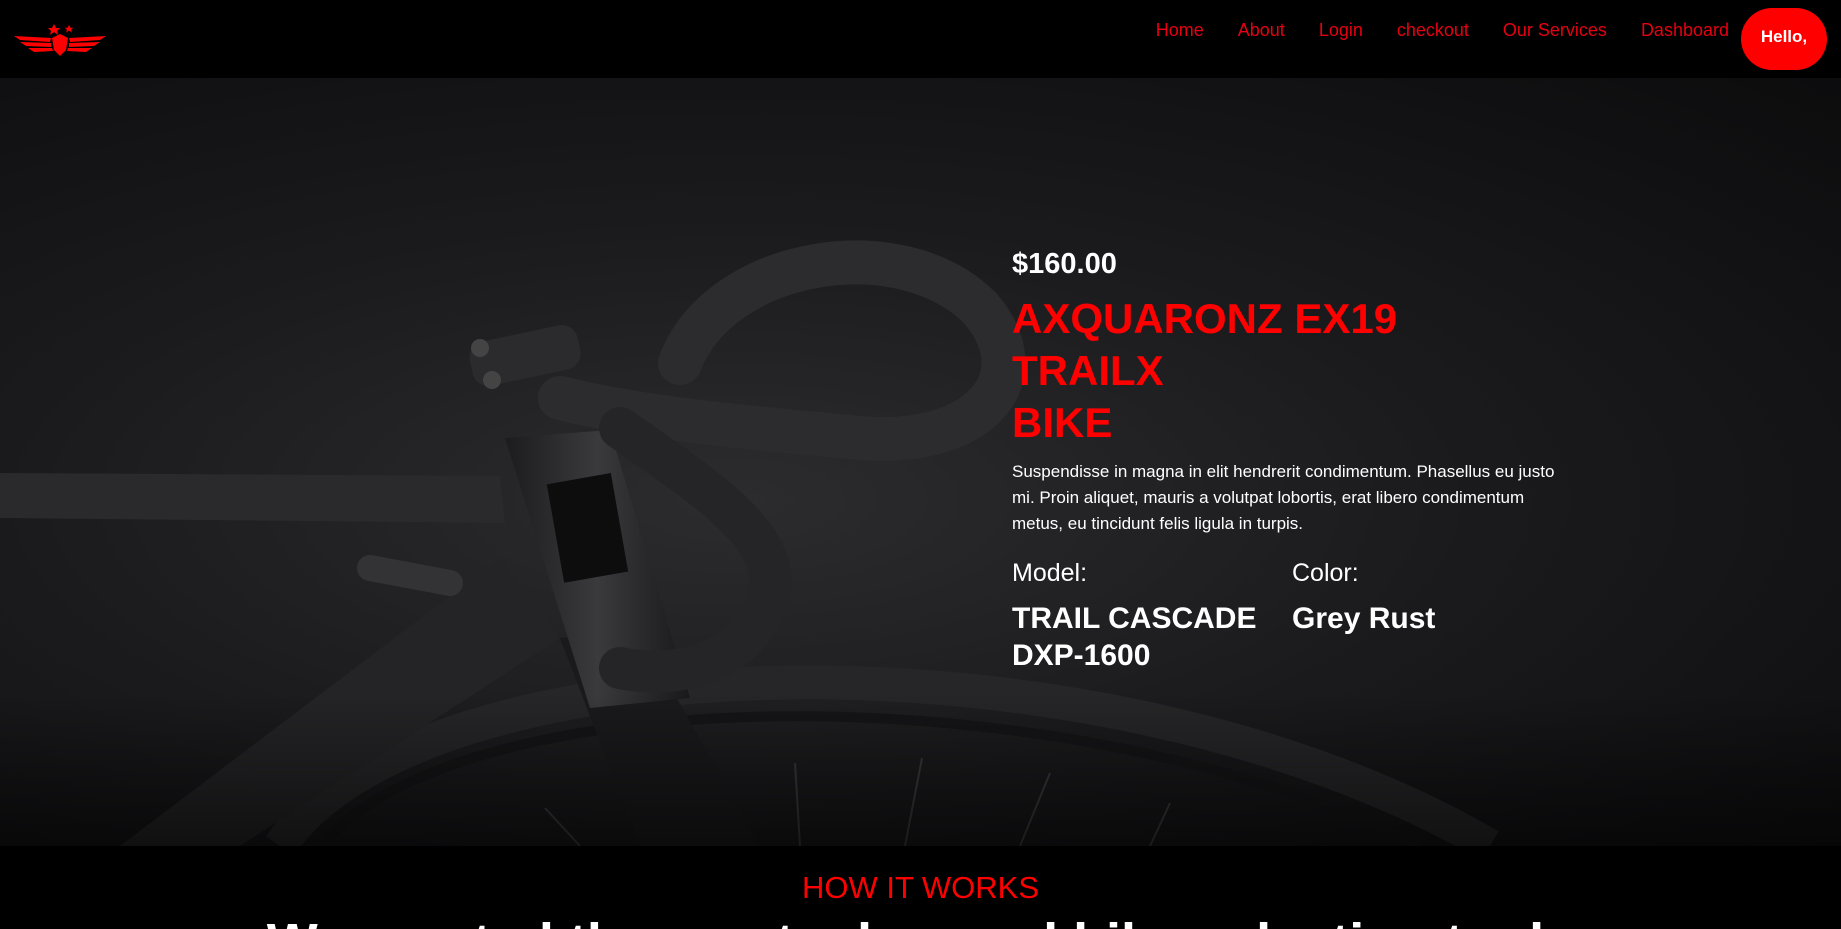  What do you see at coordinates (1325, 573) in the screenshot?
I see `color-label: Color:` at bounding box center [1325, 573].